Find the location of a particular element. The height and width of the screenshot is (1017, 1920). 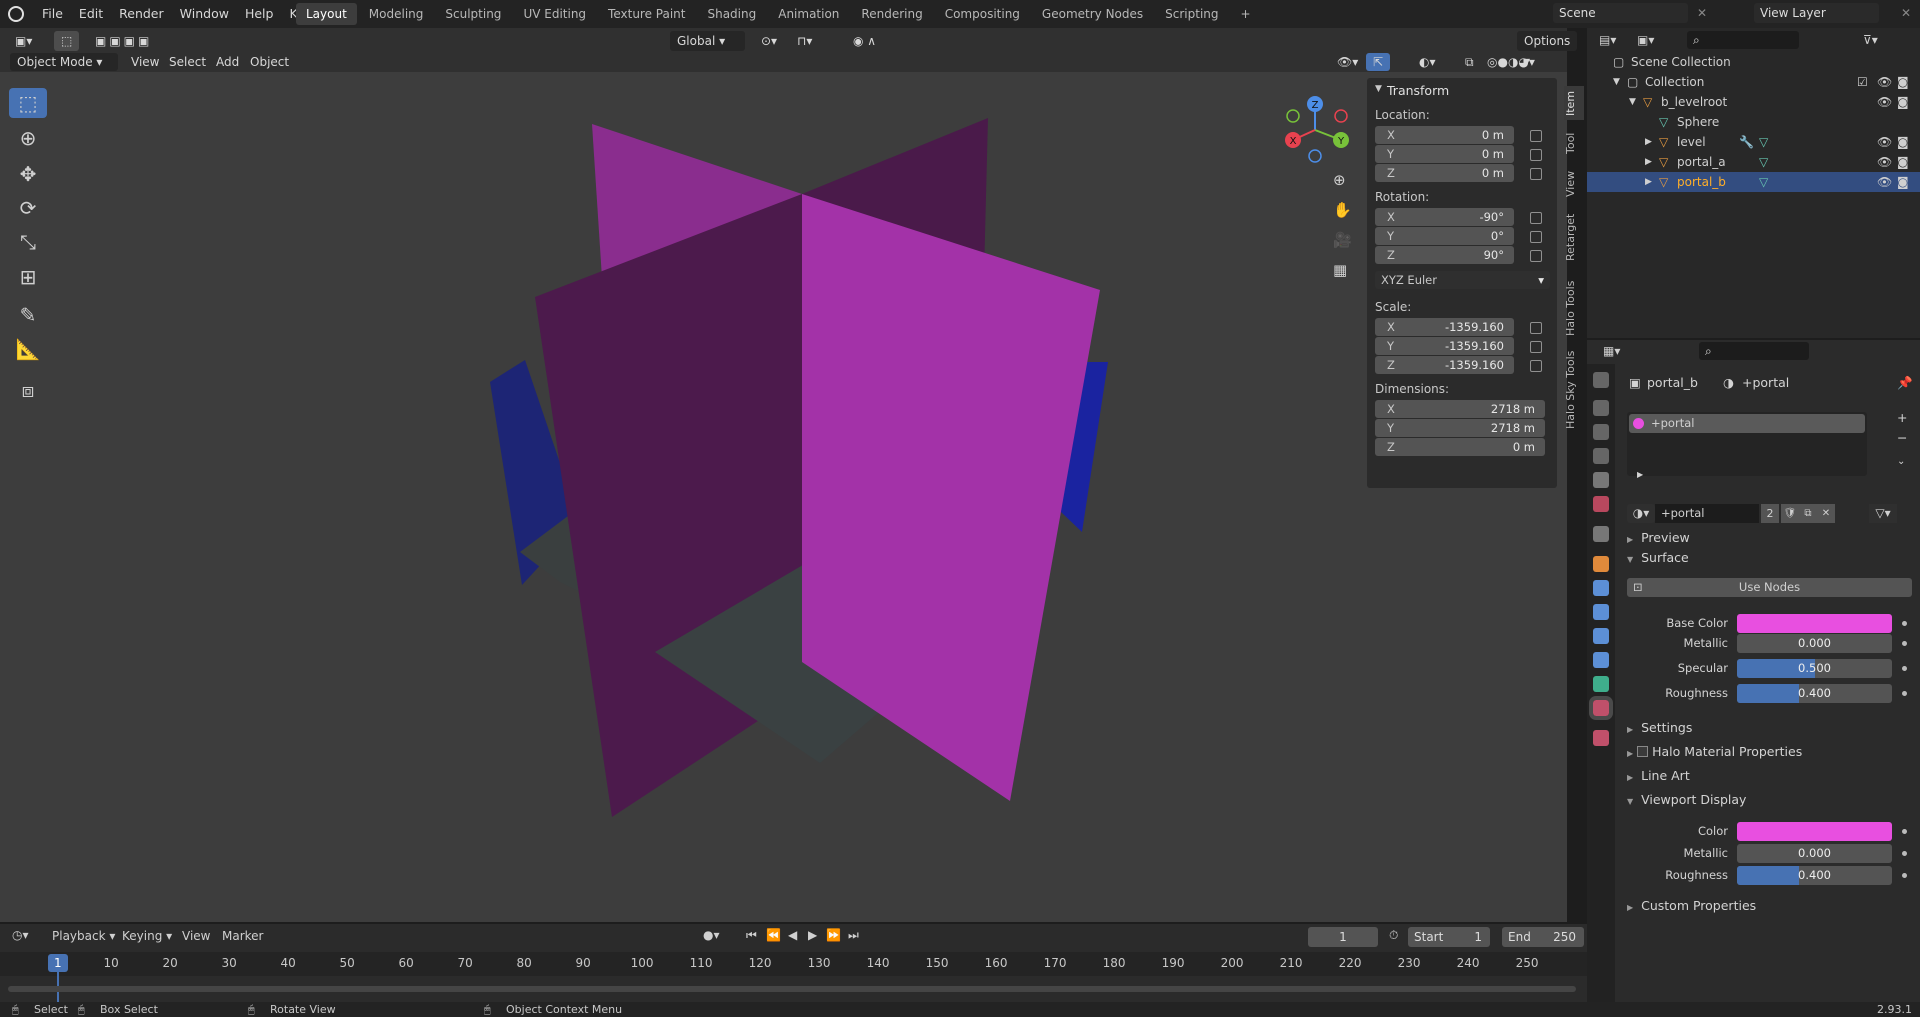

jump-start-icon: ⏮ is located at coordinates (751, 935).